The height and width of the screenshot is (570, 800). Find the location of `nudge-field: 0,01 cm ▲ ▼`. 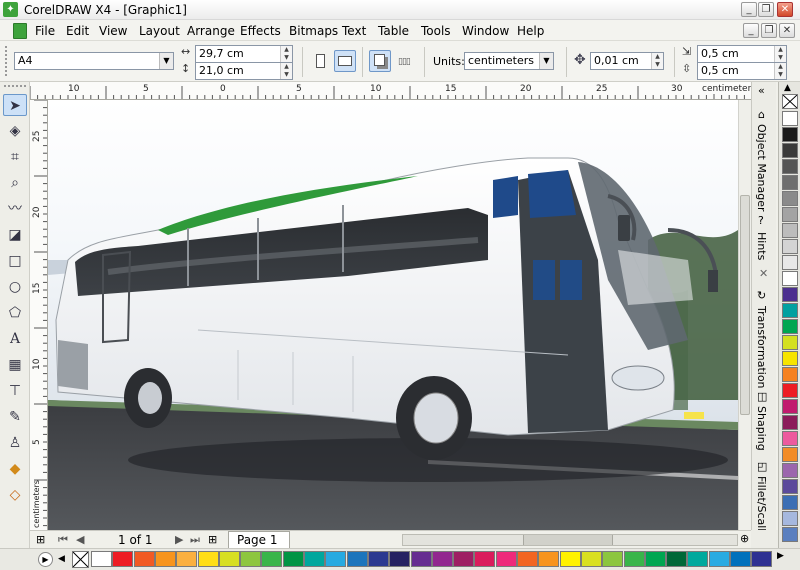

nudge-field: 0,01 cm ▲ ▼ is located at coordinates (627, 61).